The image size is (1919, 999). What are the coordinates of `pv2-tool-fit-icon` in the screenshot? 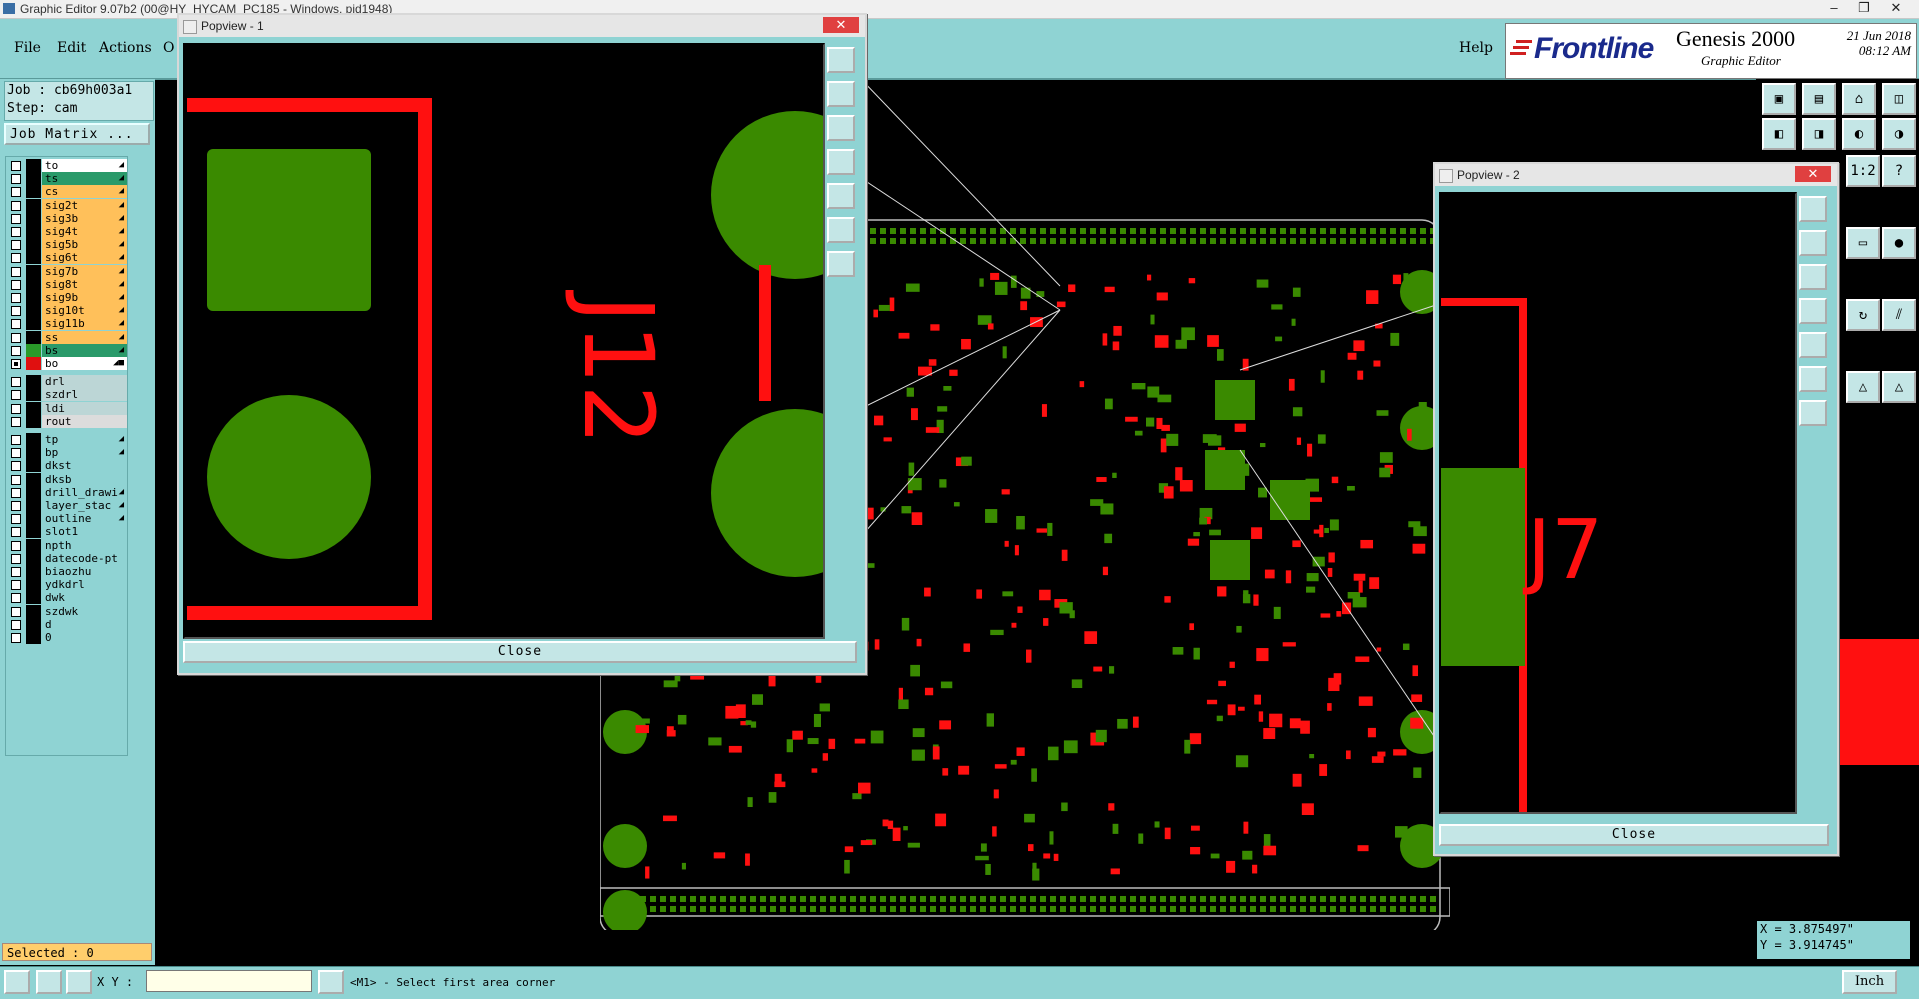 It's located at (1813, 379).